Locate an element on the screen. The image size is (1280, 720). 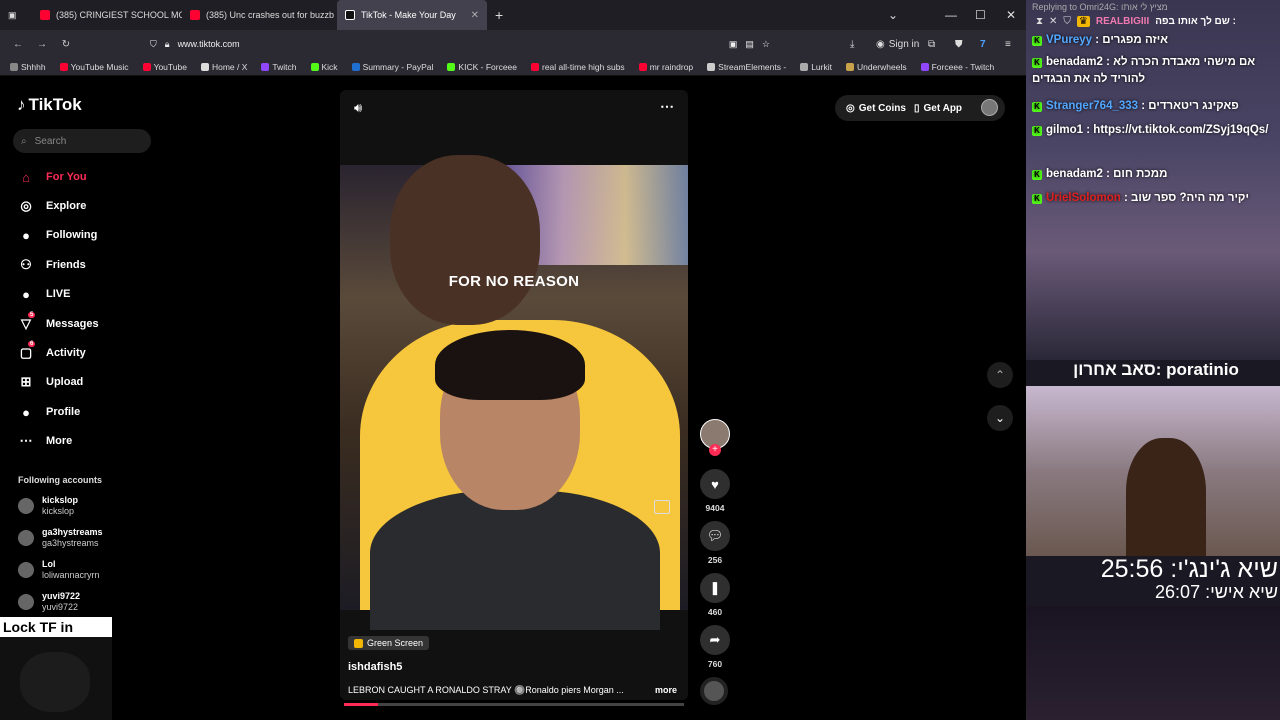
reader-view-icon: ▤ is located at coordinates (749, 44).